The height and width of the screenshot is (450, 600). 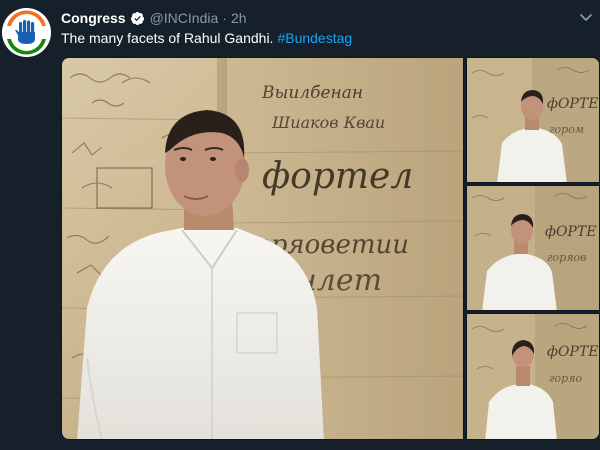 What do you see at coordinates (566, 378) in the screenshot?
I see `svg-text: горяо` at bounding box center [566, 378].